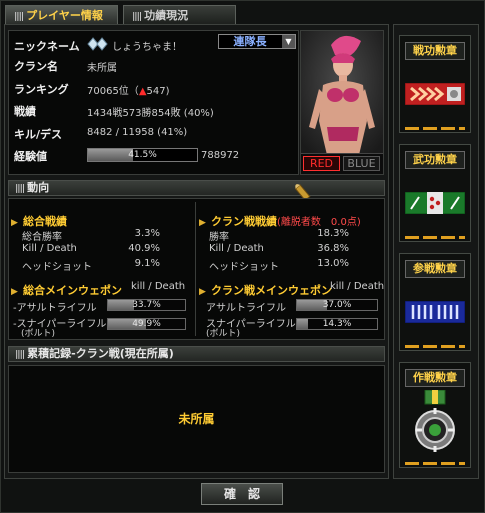 This screenshot has height=513, width=485. Describe the element at coordinates (321, 163) in the screenshot. I see `team-red-button: RED` at that location.